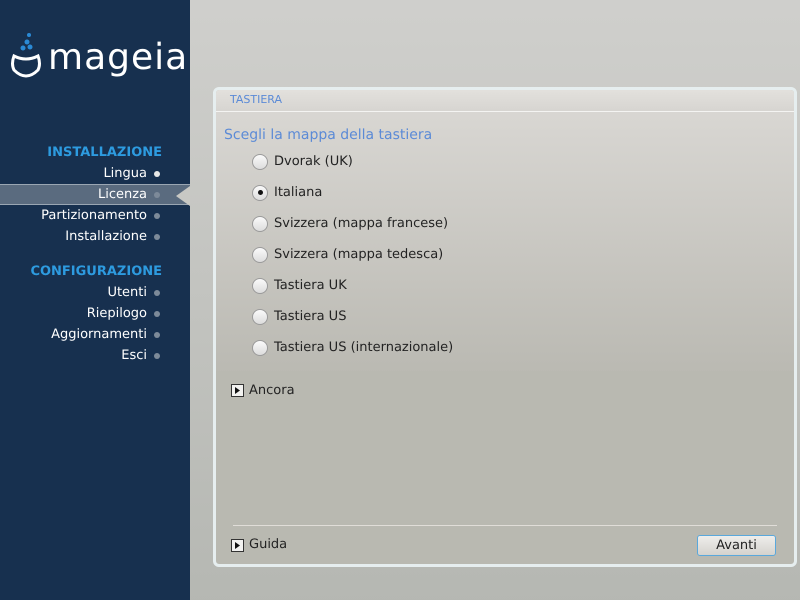 This screenshot has width=800, height=600. What do you see at coordinates (95, 355) in the screenshot?
I see `step-item: Esci` at bounding box center [95, 355].